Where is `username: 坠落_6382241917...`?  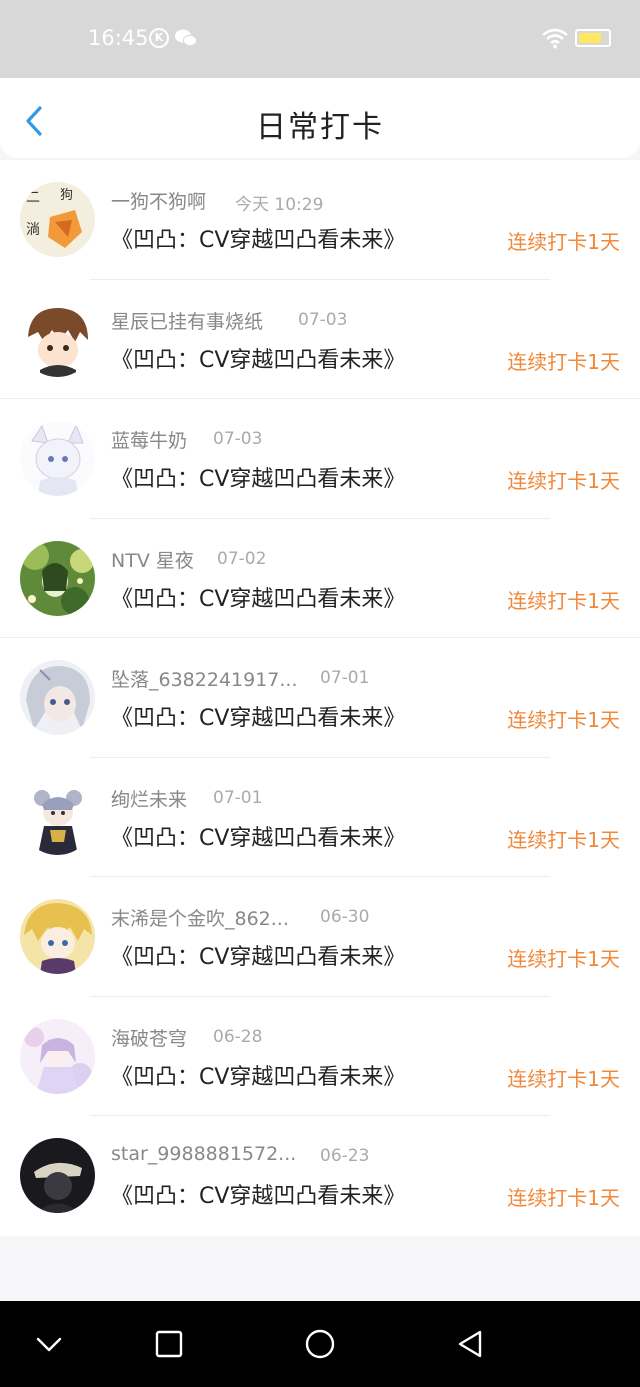
username: 坠落_6382241917... is located at coordinates (204, 680).